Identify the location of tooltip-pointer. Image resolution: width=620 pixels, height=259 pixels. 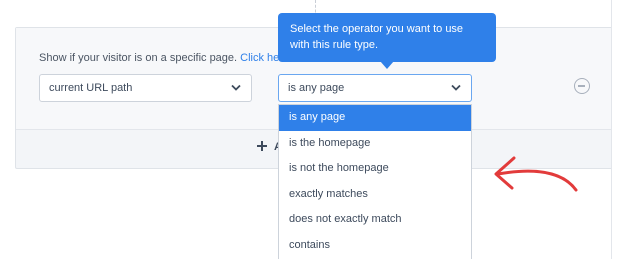
(387, 65).